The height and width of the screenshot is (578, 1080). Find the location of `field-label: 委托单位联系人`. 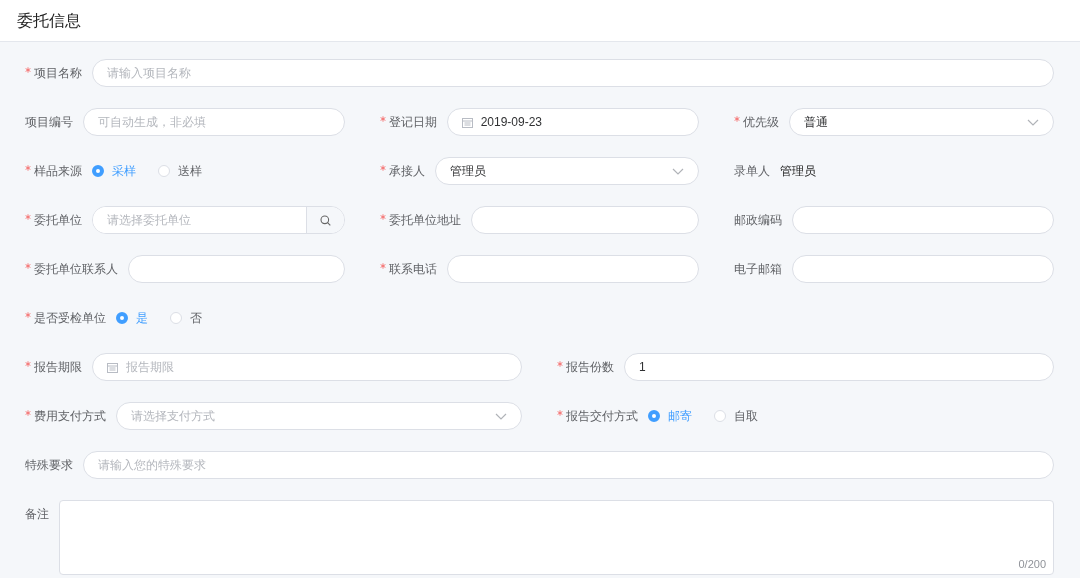

field-label: 委托单位联系人 is located at coordinates (76, 268).